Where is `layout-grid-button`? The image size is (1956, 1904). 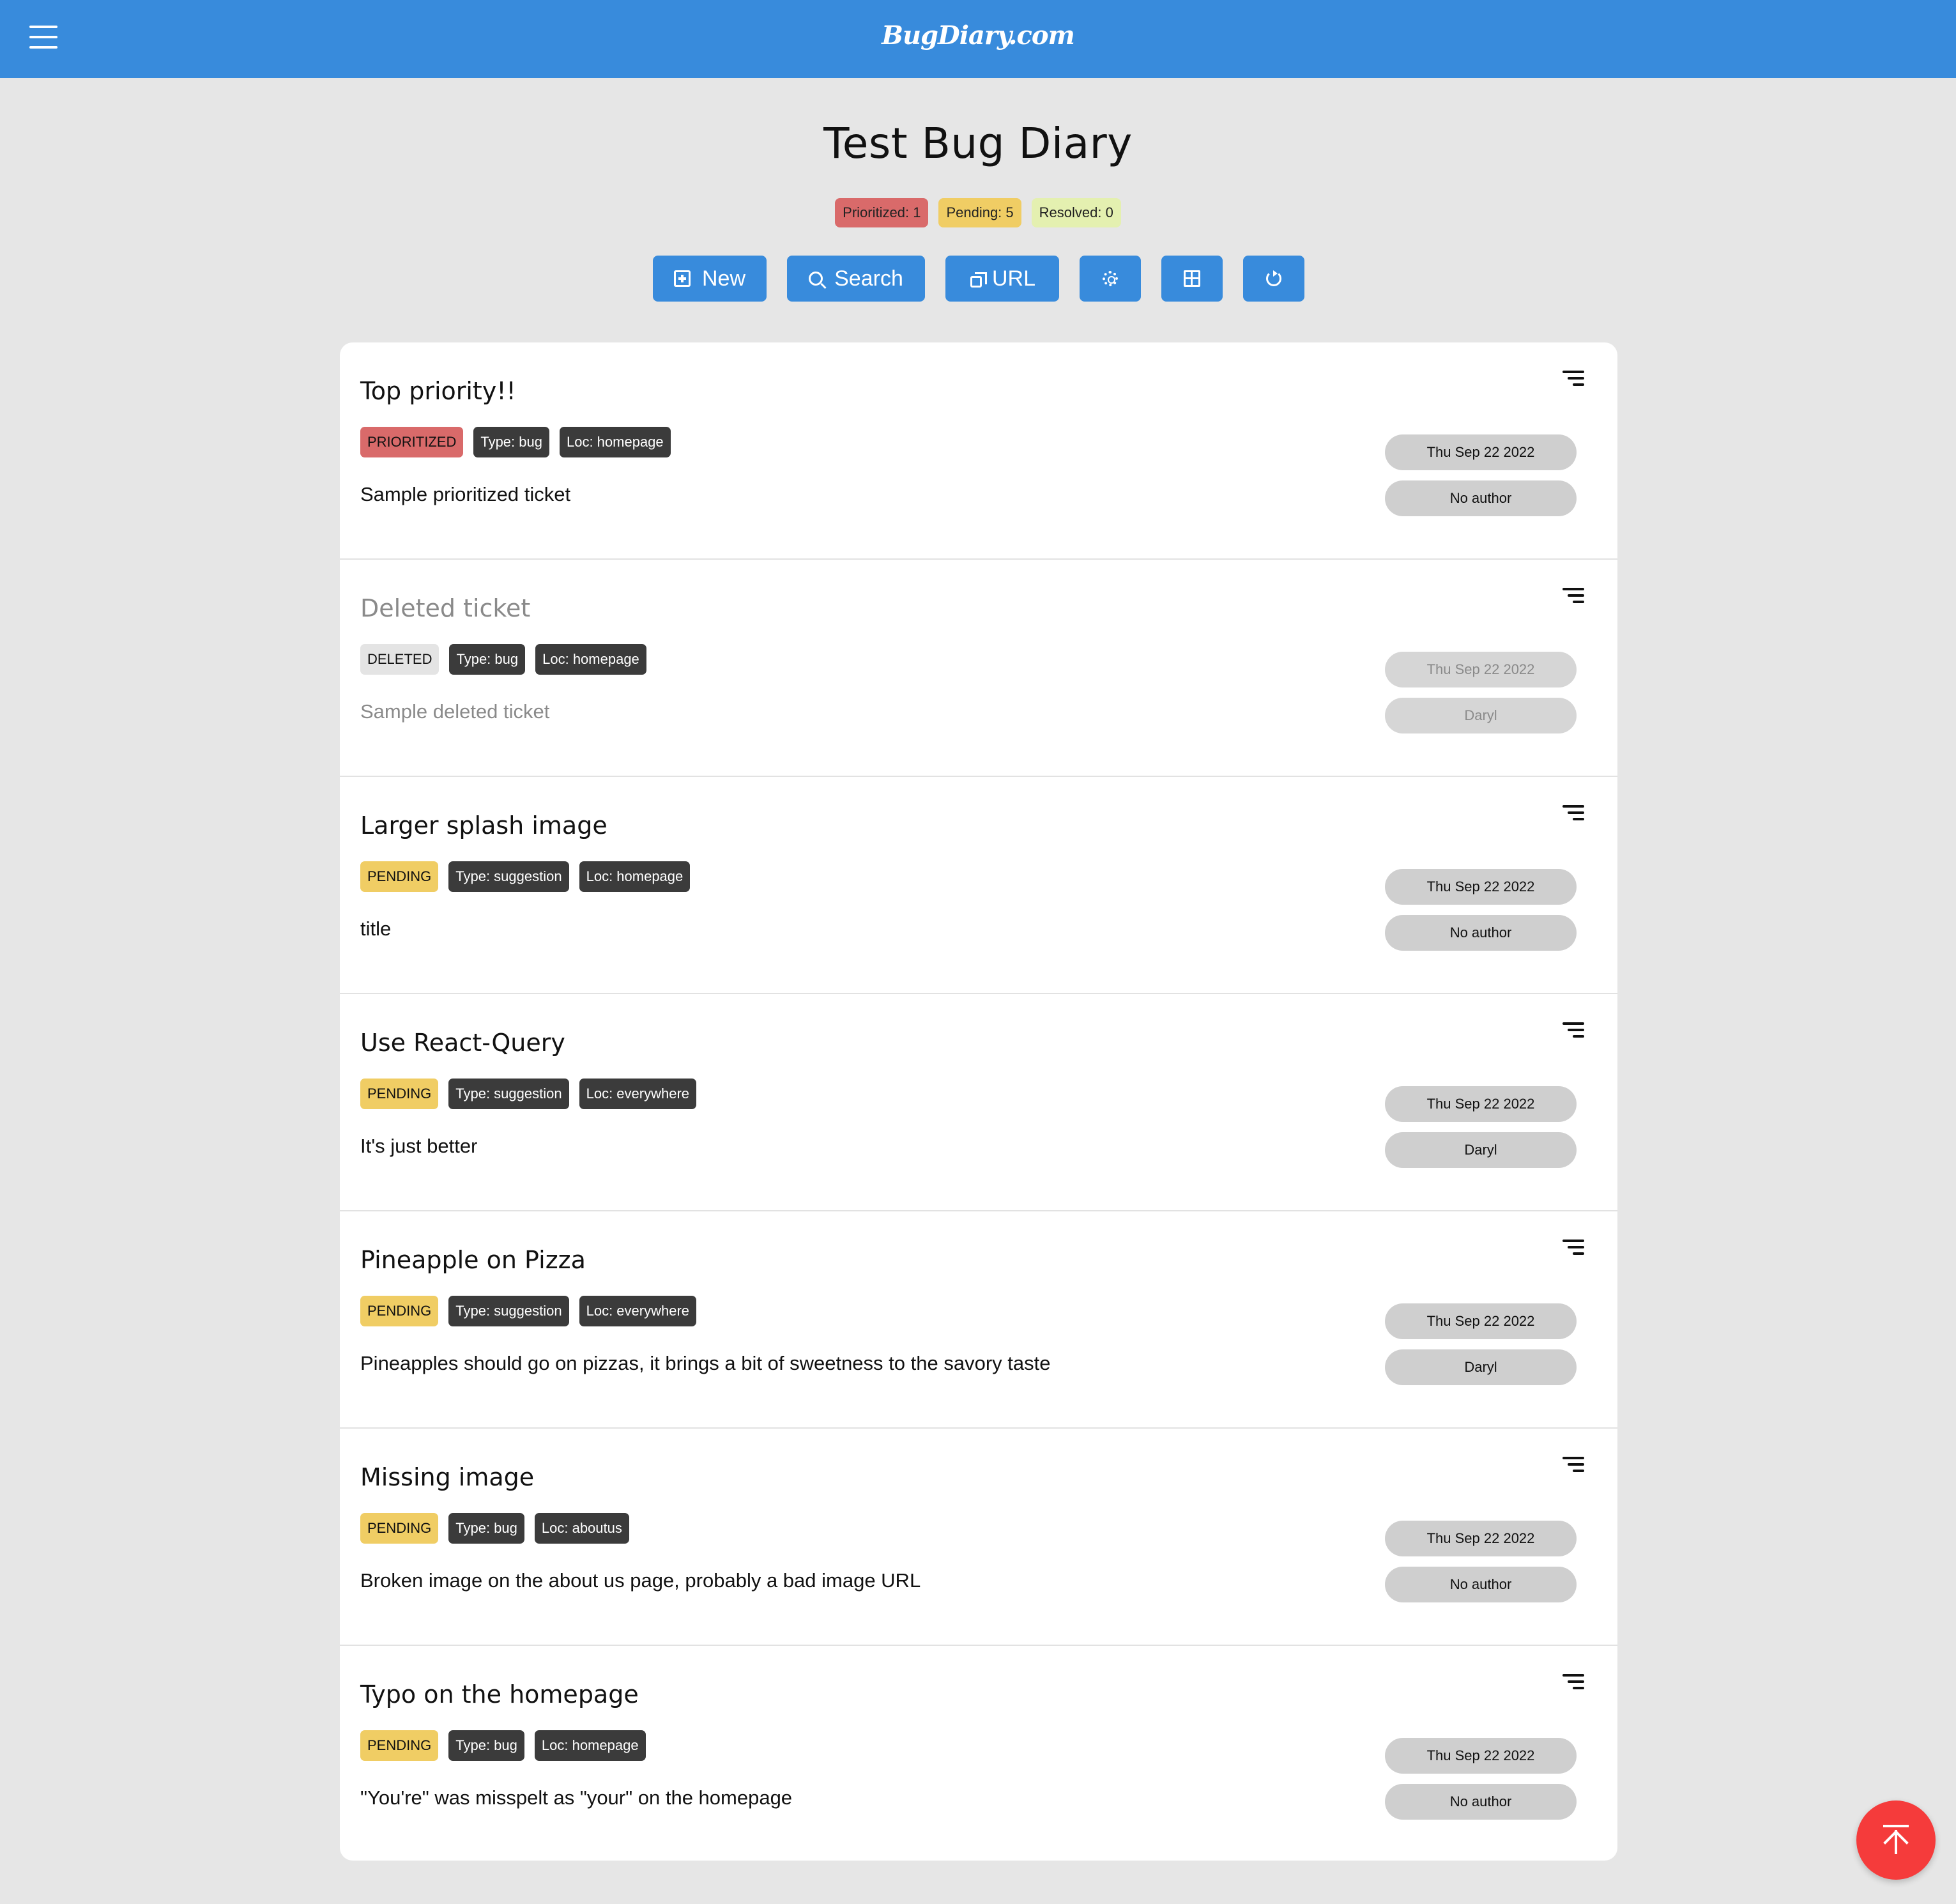 layout-grid-button is located at coordinates (1192, 279).